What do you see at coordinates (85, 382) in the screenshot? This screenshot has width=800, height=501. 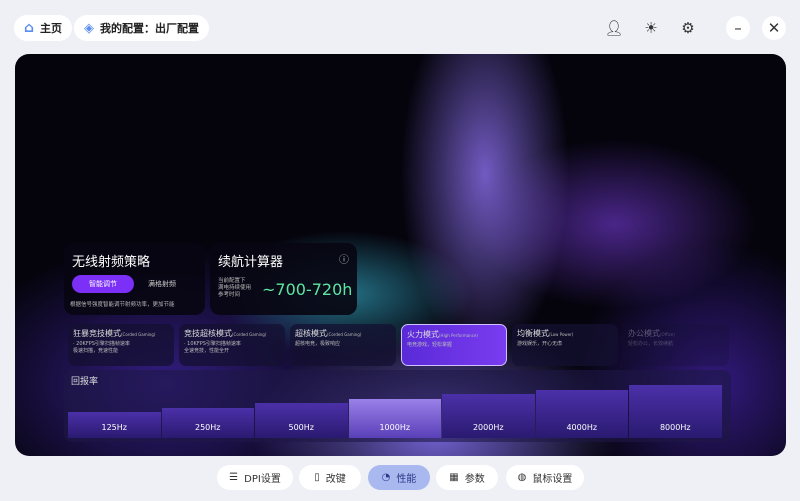 I see `polling-title: 回报率` at bounding box center [85, 382].